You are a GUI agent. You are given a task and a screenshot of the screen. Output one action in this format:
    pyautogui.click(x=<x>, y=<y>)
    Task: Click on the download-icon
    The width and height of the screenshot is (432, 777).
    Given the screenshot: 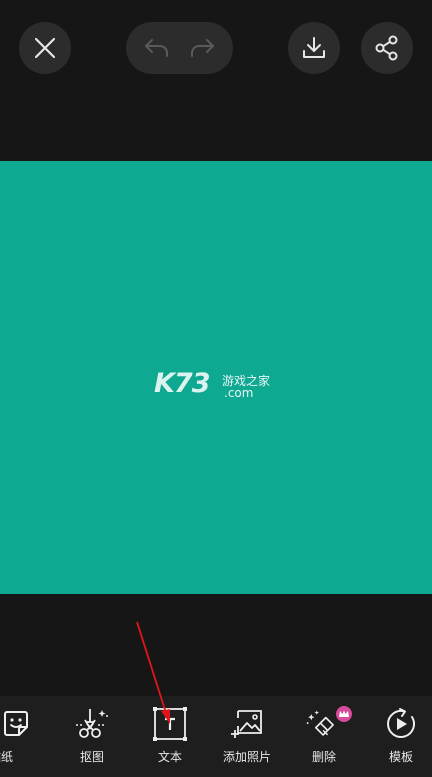 What is the action you would take?
    pyautogui.click(x=314, y=47)
    